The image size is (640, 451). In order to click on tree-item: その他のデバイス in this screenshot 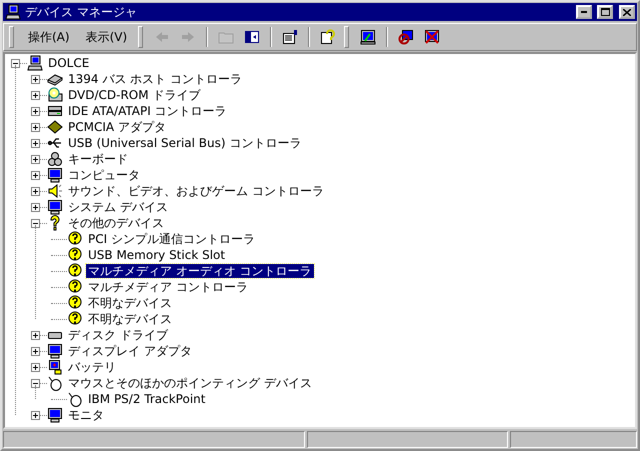, I will do `click(116, 223)`.